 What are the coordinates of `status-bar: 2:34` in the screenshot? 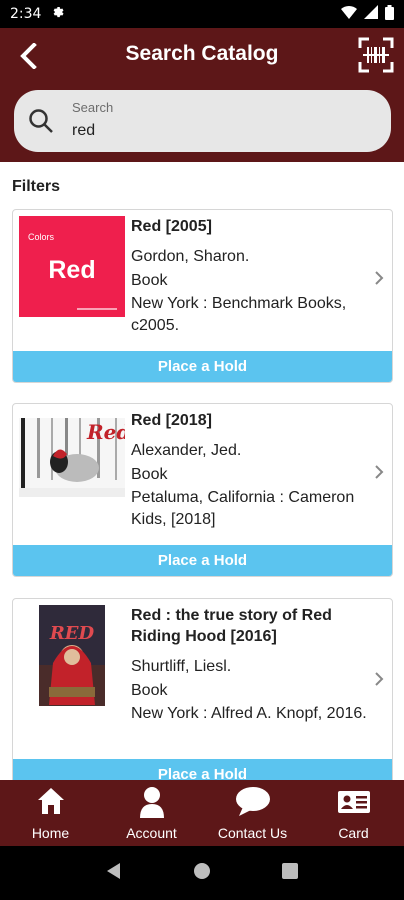 It's located at (202, 14).